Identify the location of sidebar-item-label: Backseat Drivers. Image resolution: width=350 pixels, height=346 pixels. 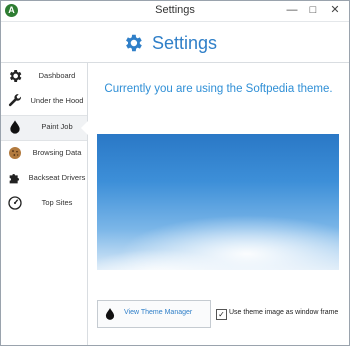
(57, 177).